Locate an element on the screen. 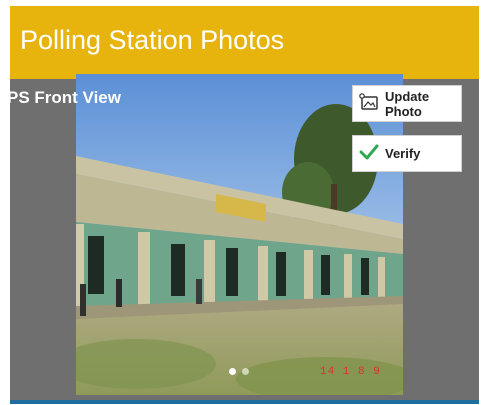 This screenshot has width=488, height=405. update-photo-button: Update Photo is located at coordinates (407, 103).